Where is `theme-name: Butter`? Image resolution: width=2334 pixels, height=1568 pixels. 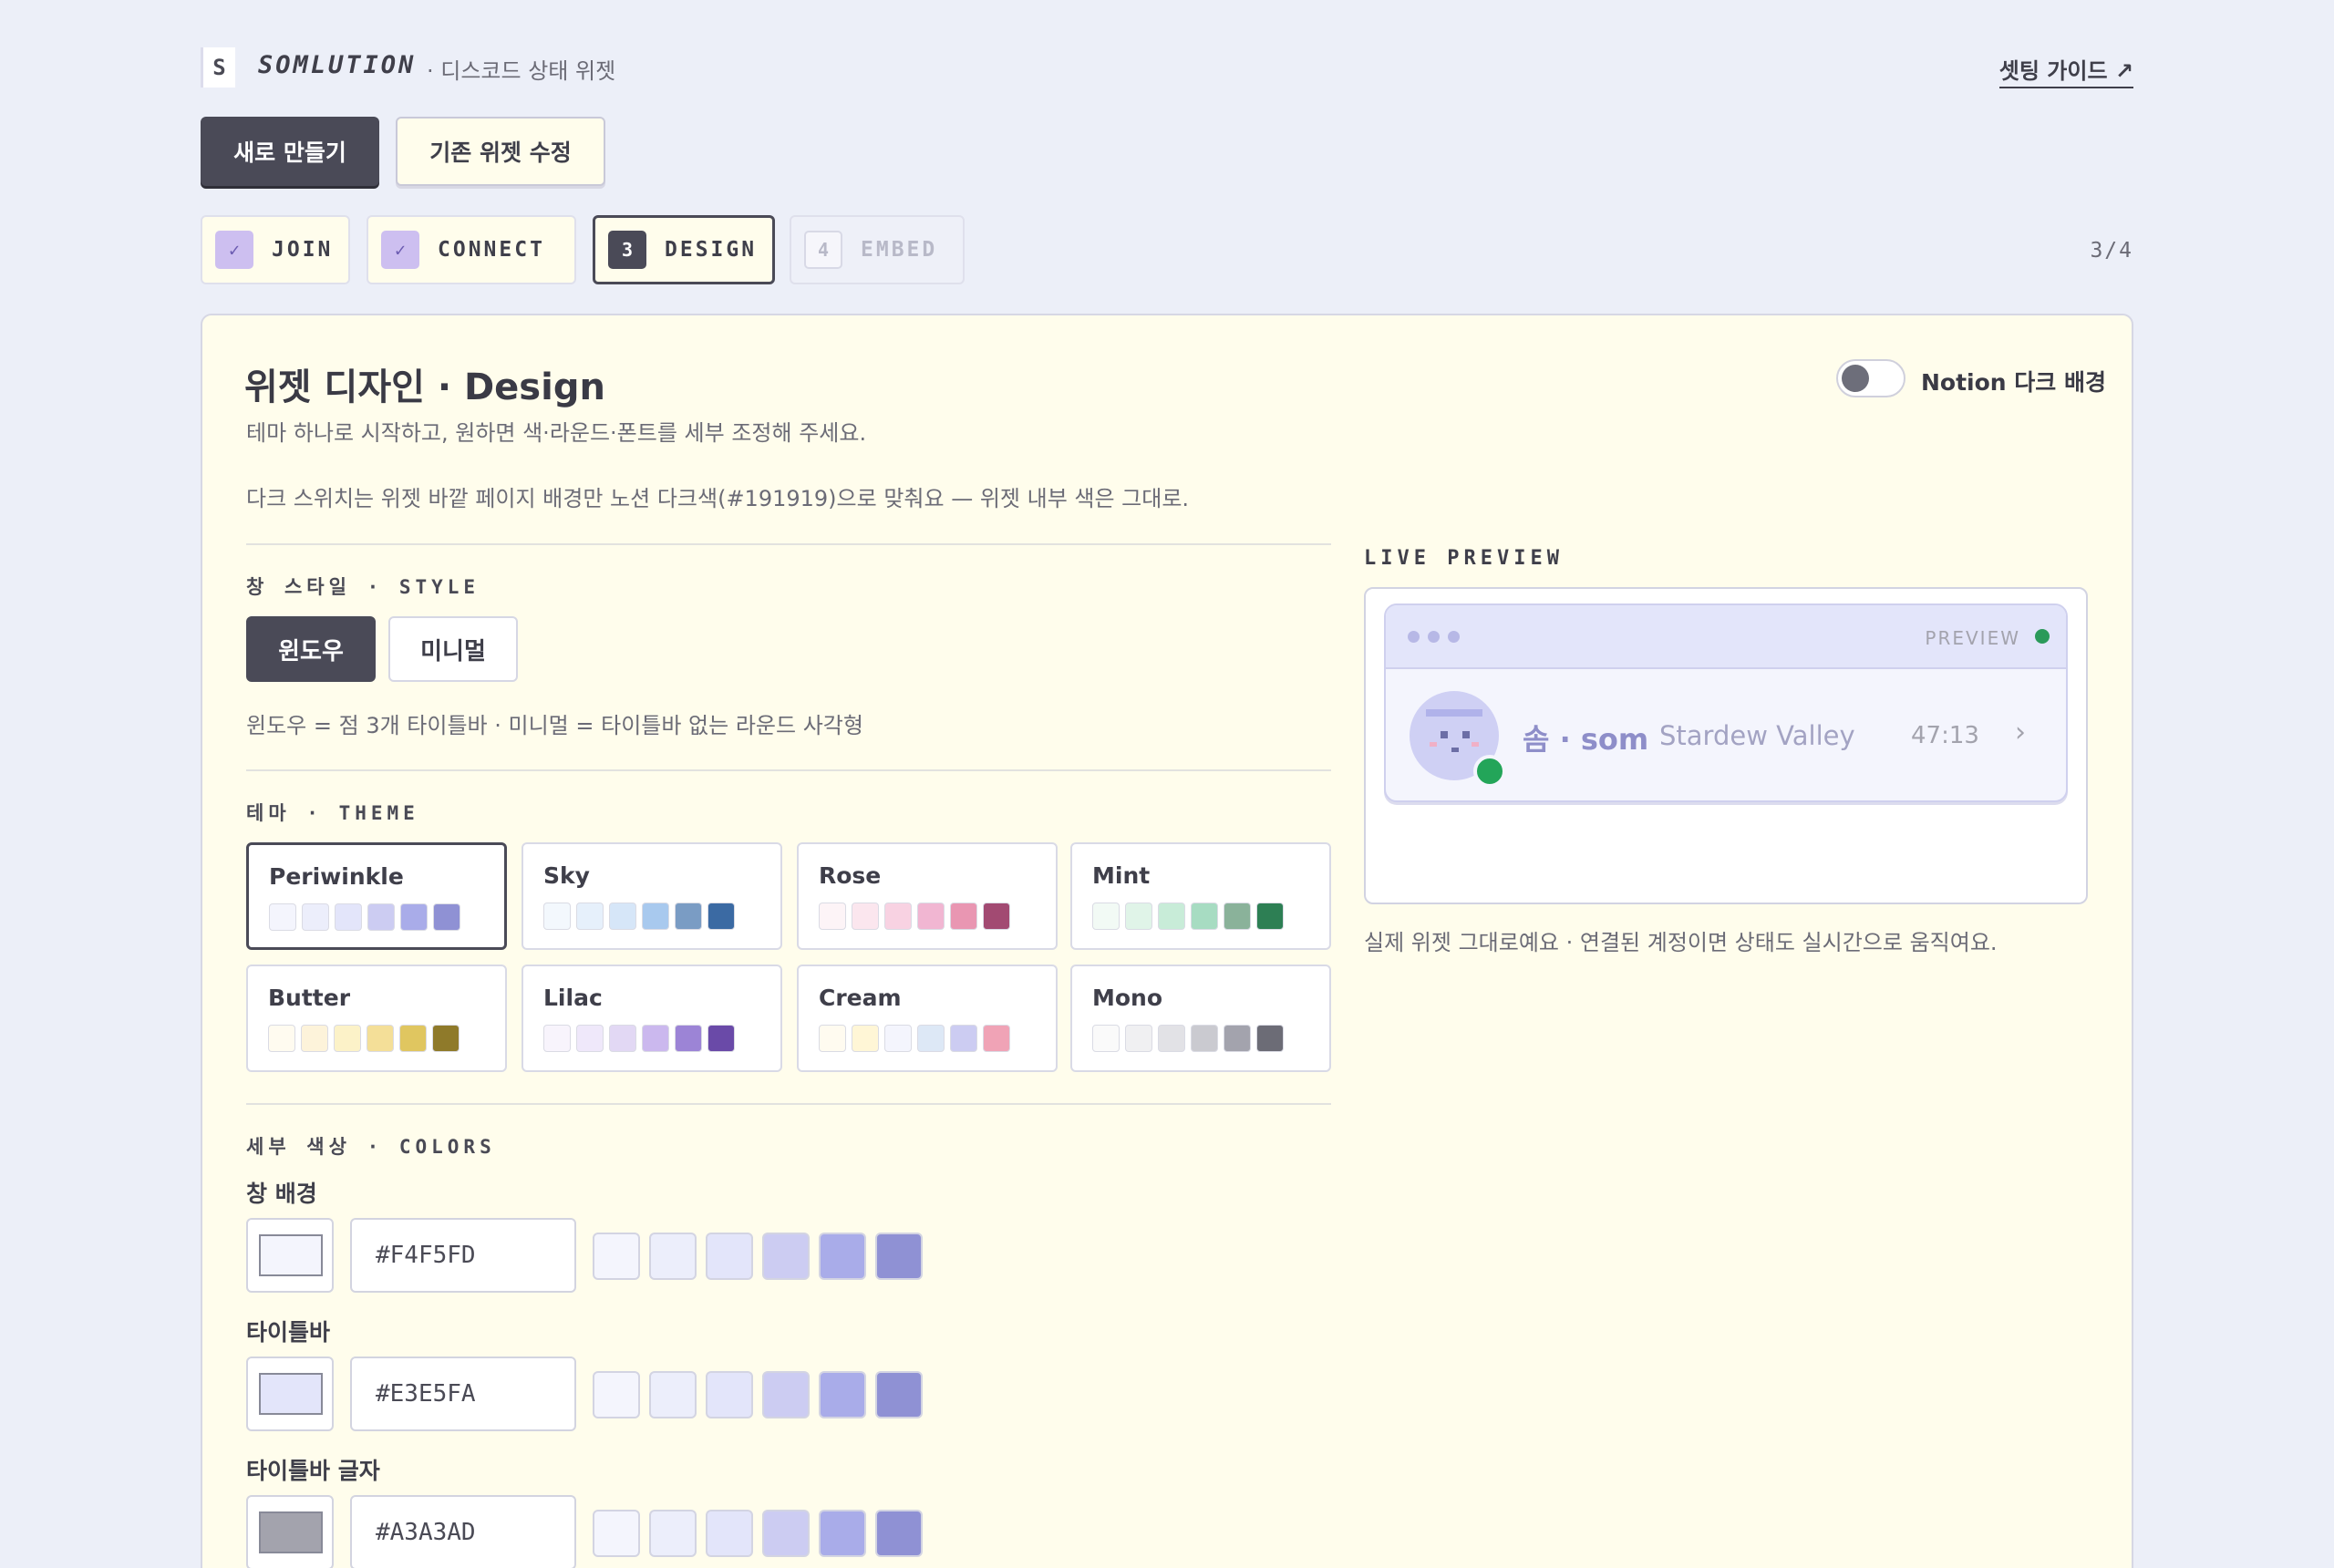
theme-name: Butter is located at coordinates (310, 998).